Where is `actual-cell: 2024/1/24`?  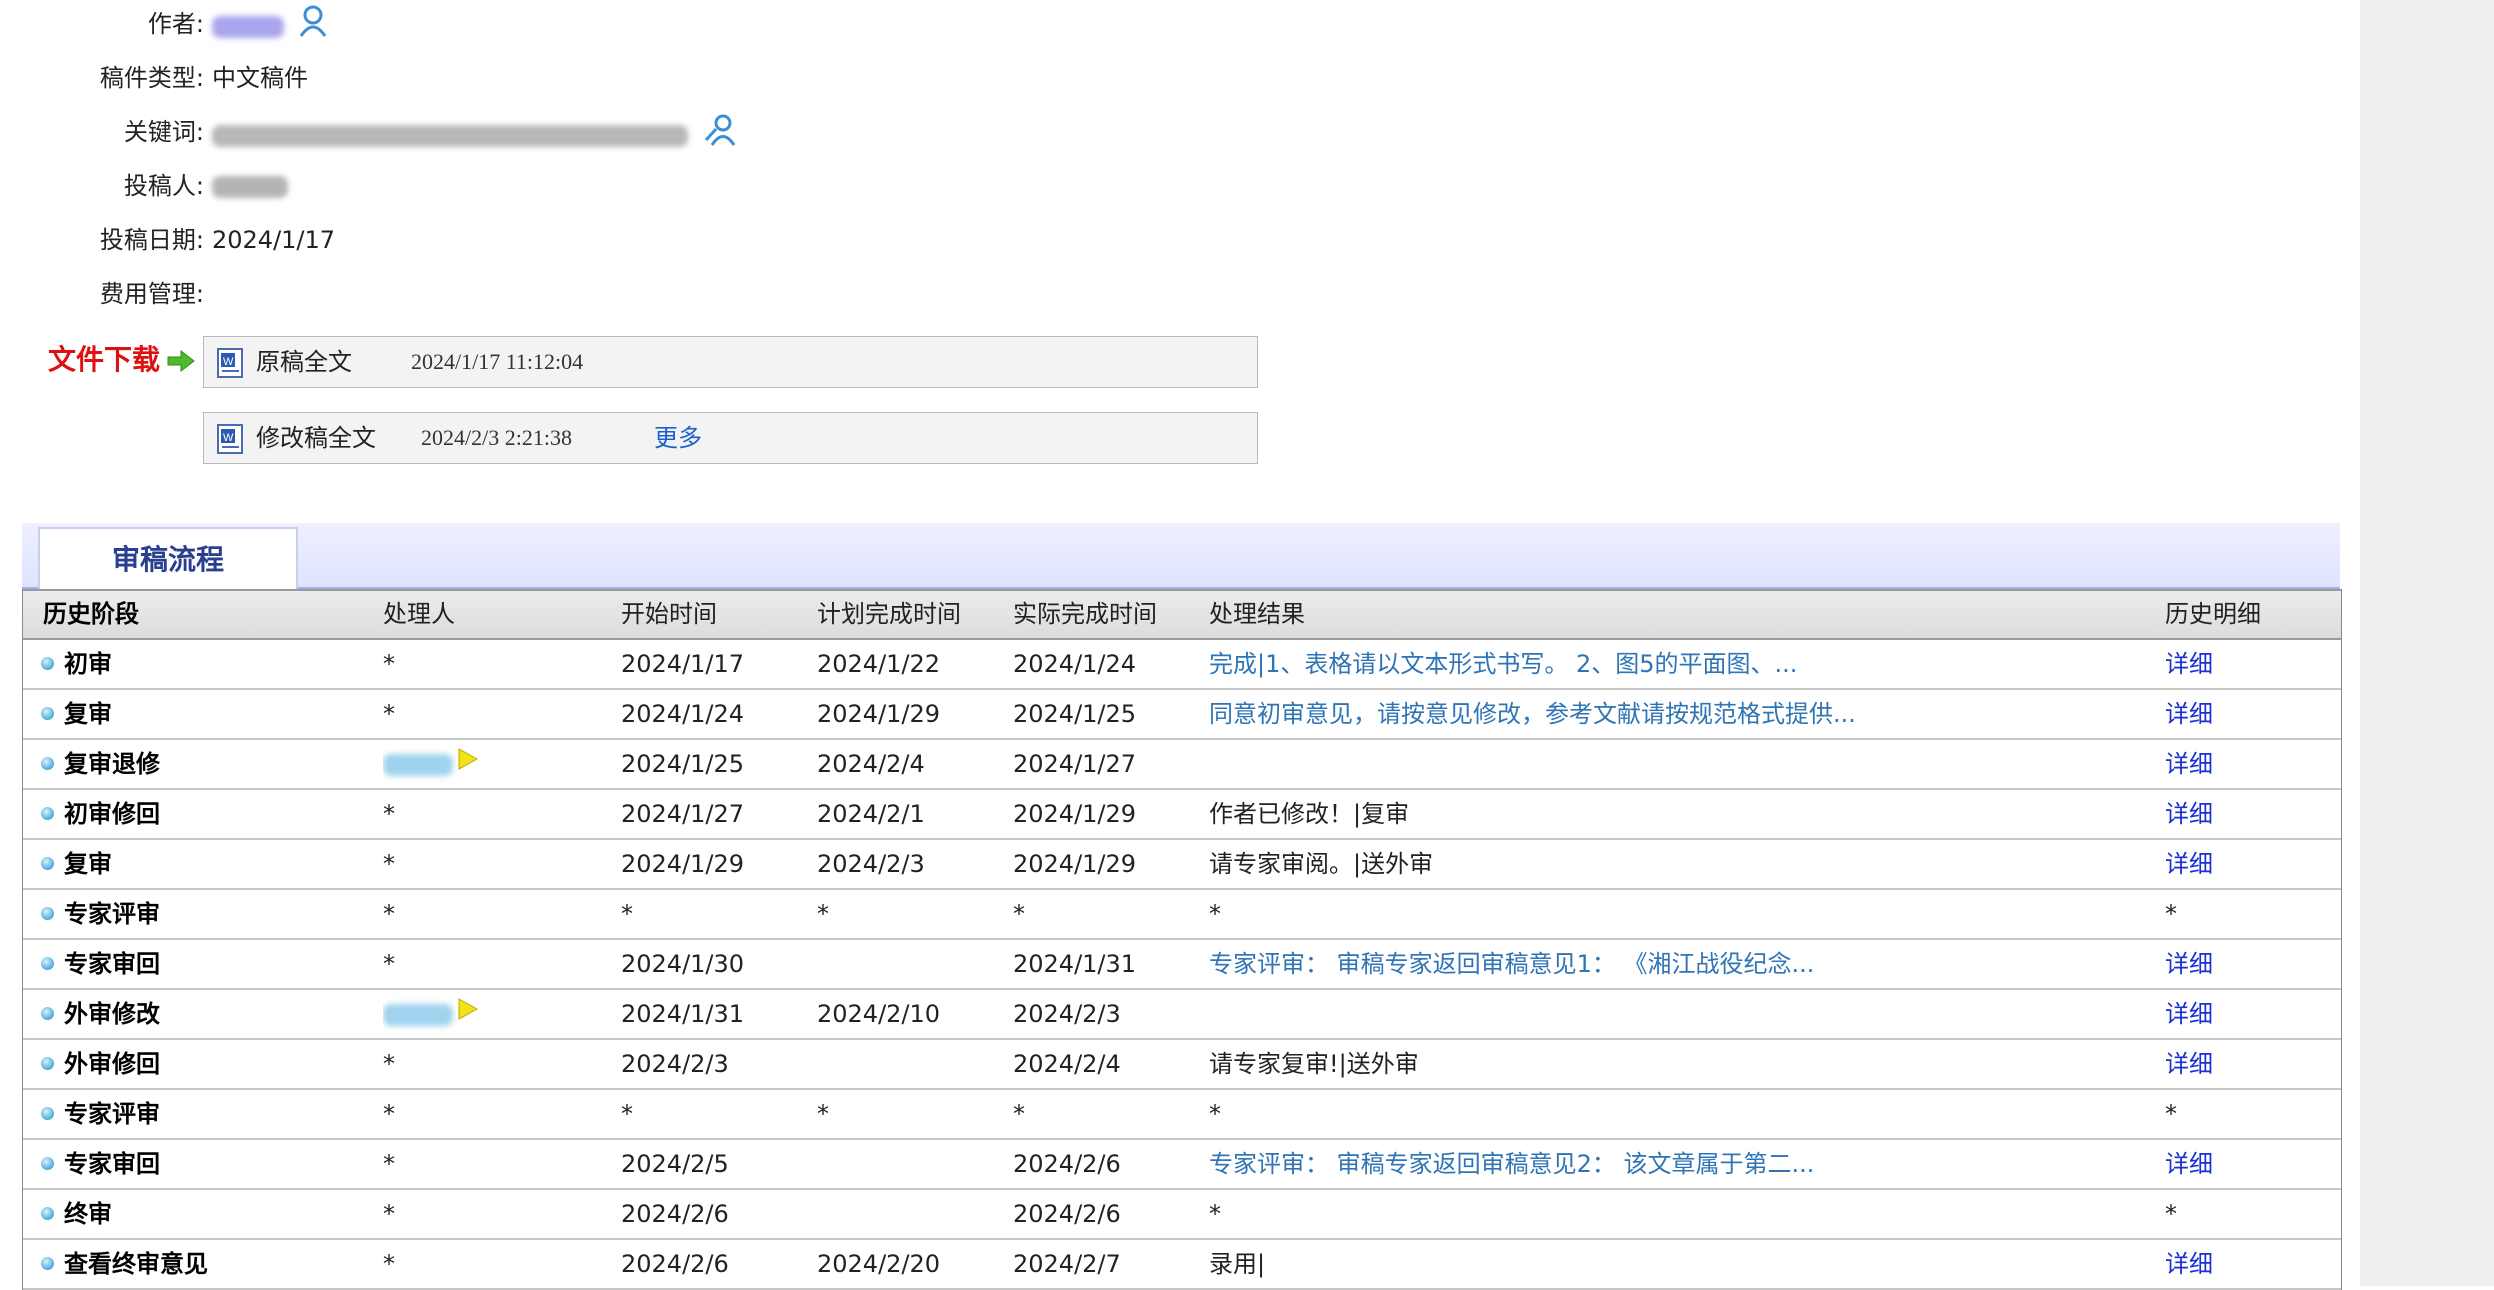 actual-cell: 2024/1/24 is located at coordinates (1075, 664).